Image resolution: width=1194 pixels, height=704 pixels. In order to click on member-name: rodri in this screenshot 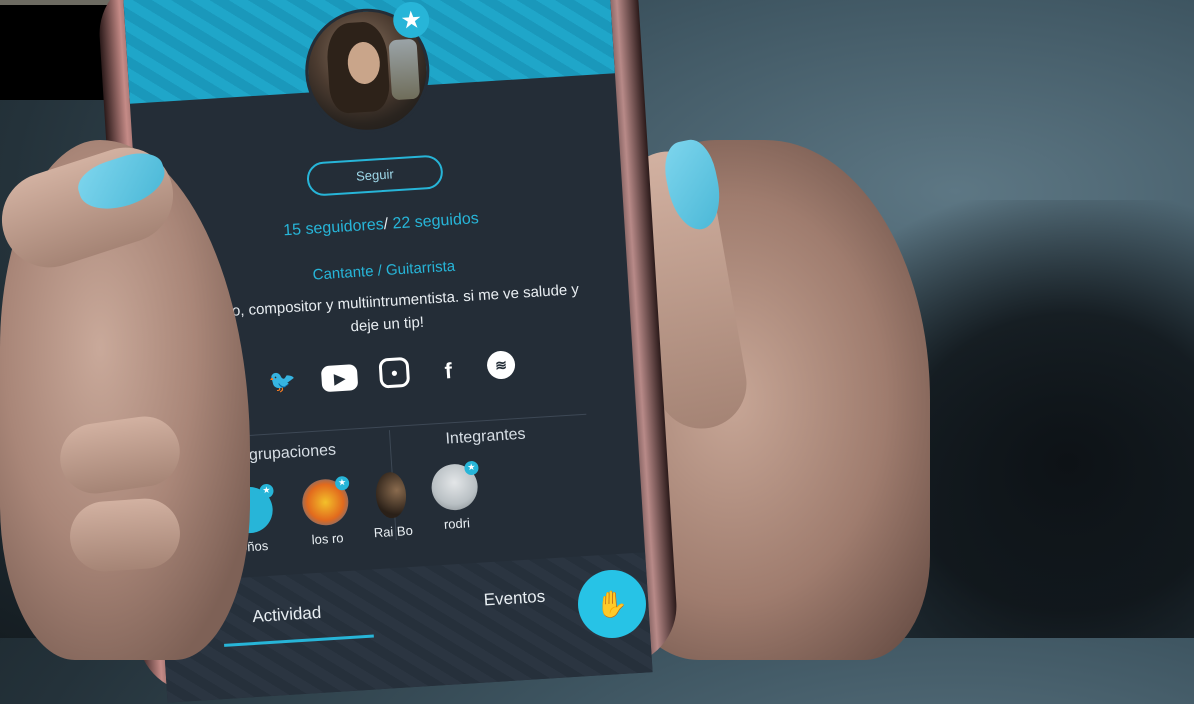, I will do `click(457, 523)`.